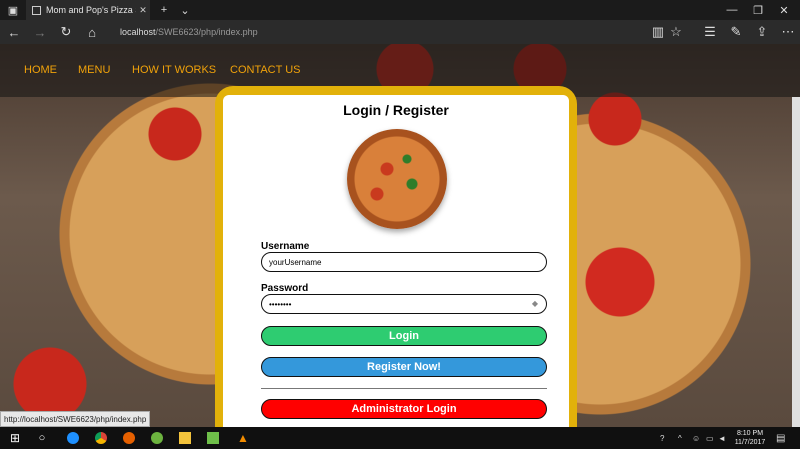 This screenshot has width=800, height=449. What do you see at coordinates (285, 288) in the screenshot?
I see `password-label: Password` at bounding box center [285, 288].